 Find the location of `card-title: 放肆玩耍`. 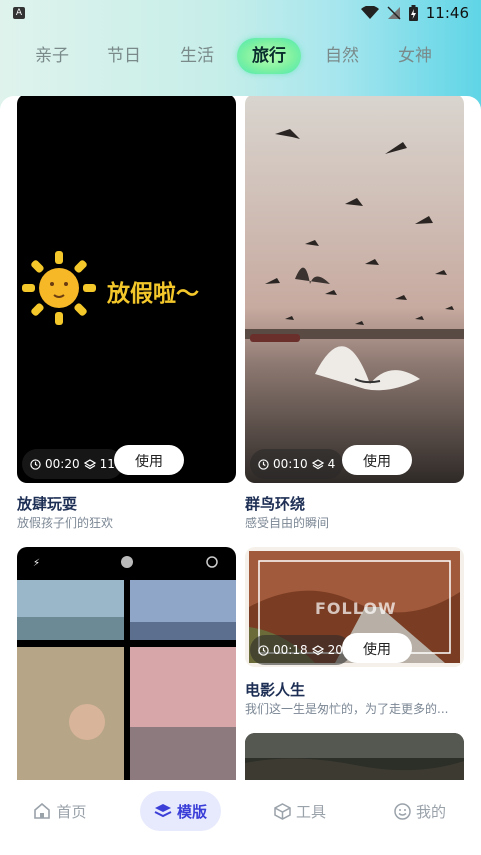

card-title: 放肆玩耍 is located at coordinates (47, 504).